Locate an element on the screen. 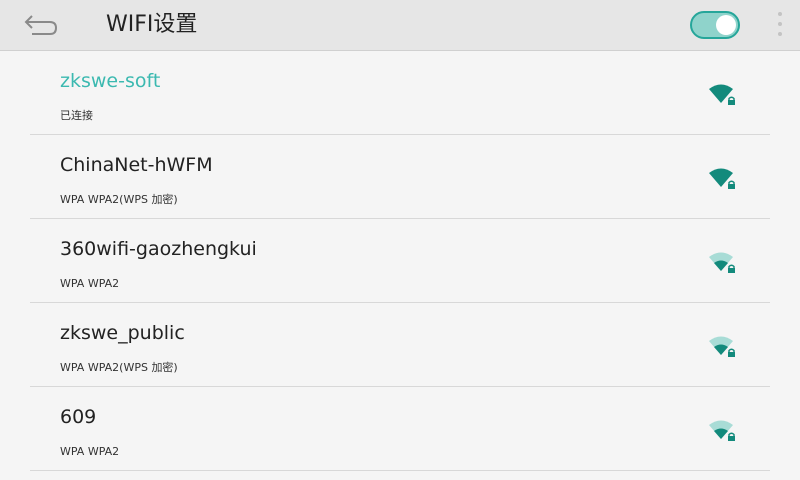  network-ssid: ChinaNet-hWFM is located at coordinates (136, 165).